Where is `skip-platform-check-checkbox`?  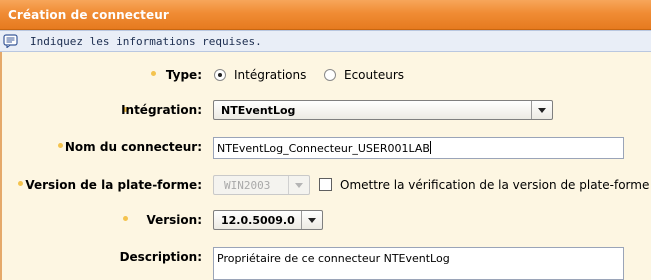
skip-platform-check-checkbox is located at coordinates (325, 184).